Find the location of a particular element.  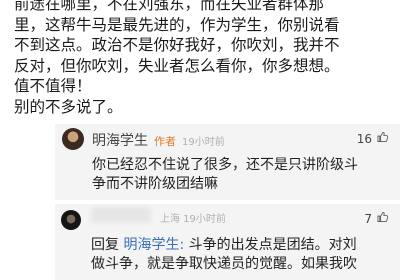

author-name: 明海学生 is located at coordinates (120, 141).